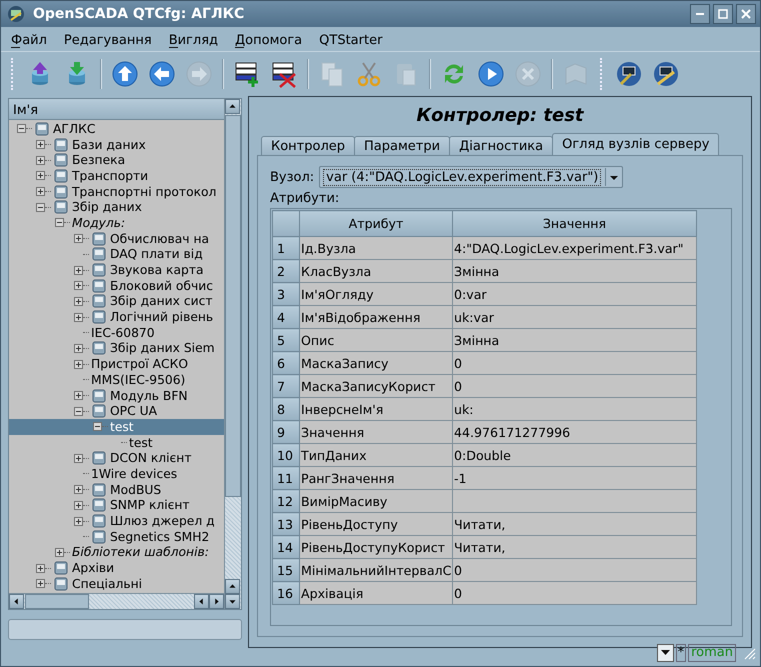 The image size is (761, 667). I want to click on tab: Діагностика, so click(501, 145).